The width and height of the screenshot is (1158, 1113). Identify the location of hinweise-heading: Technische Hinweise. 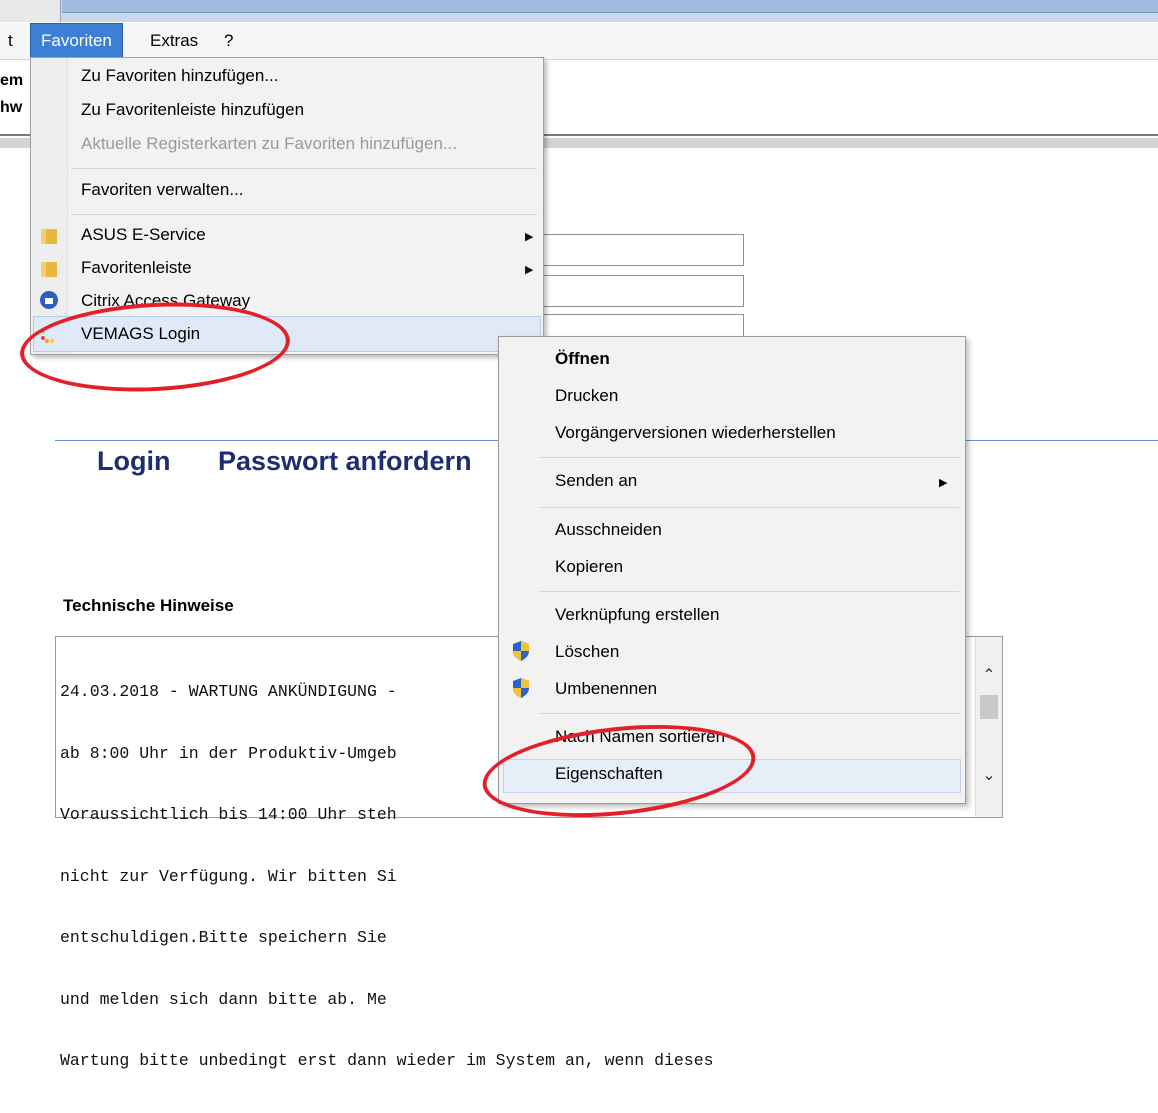
(148, 605).